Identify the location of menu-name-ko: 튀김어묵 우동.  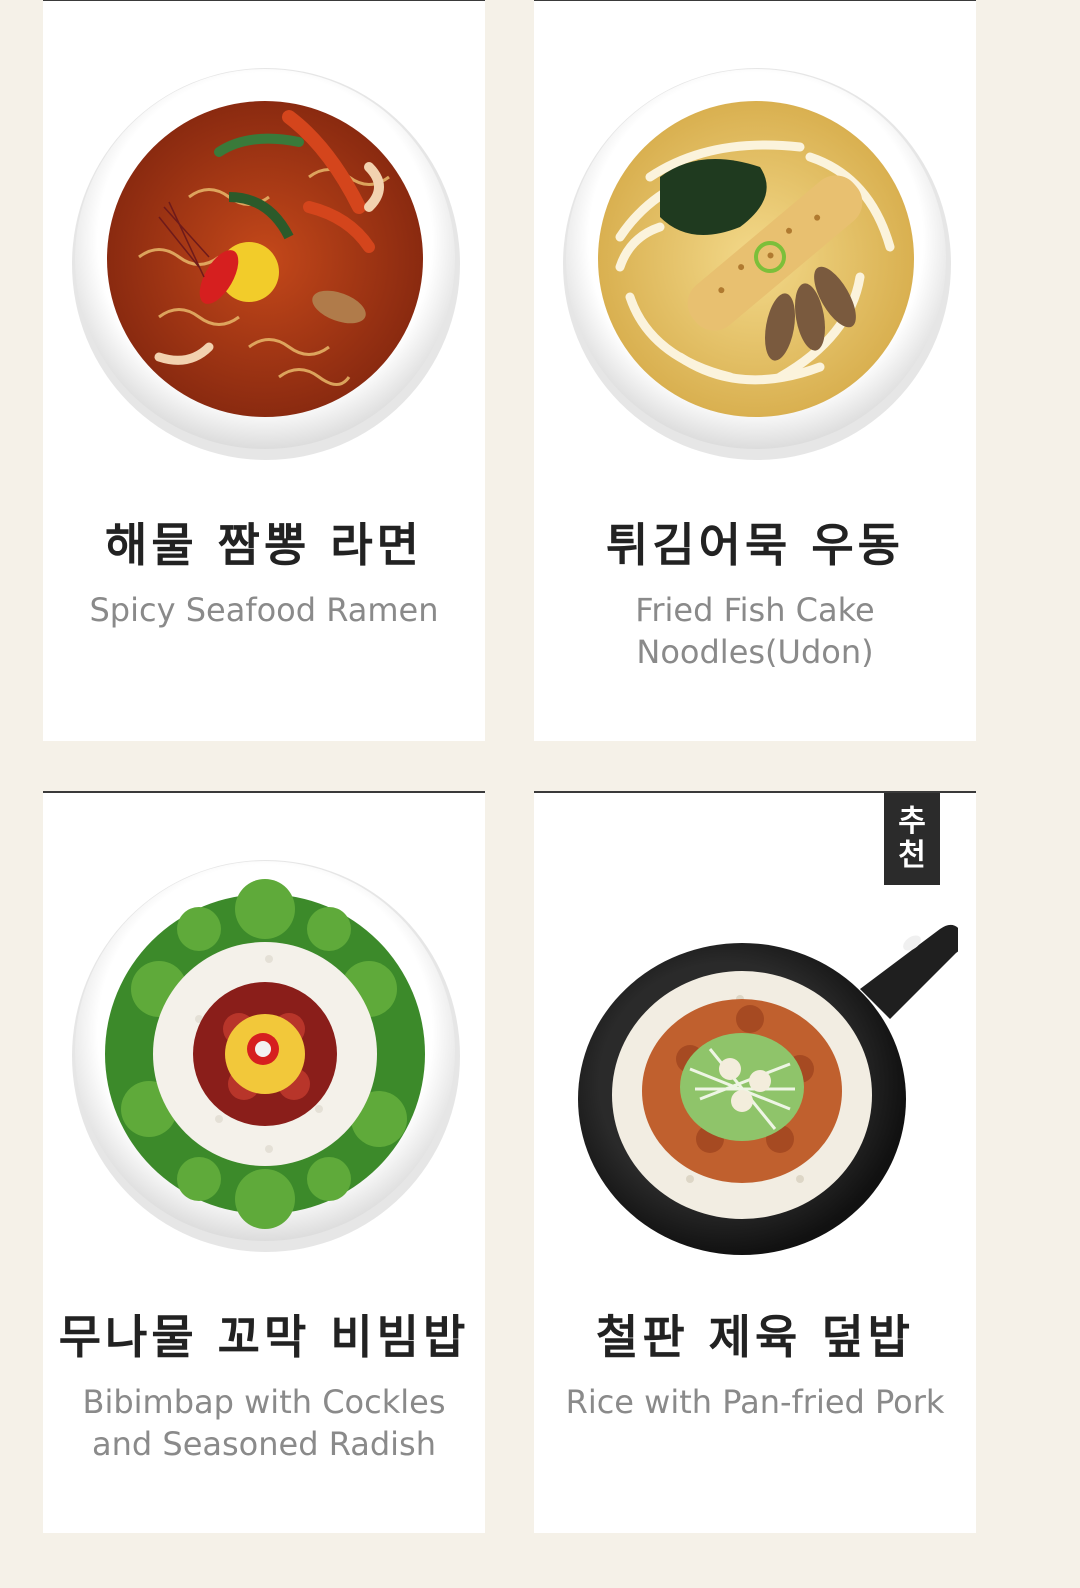
(755, 545).